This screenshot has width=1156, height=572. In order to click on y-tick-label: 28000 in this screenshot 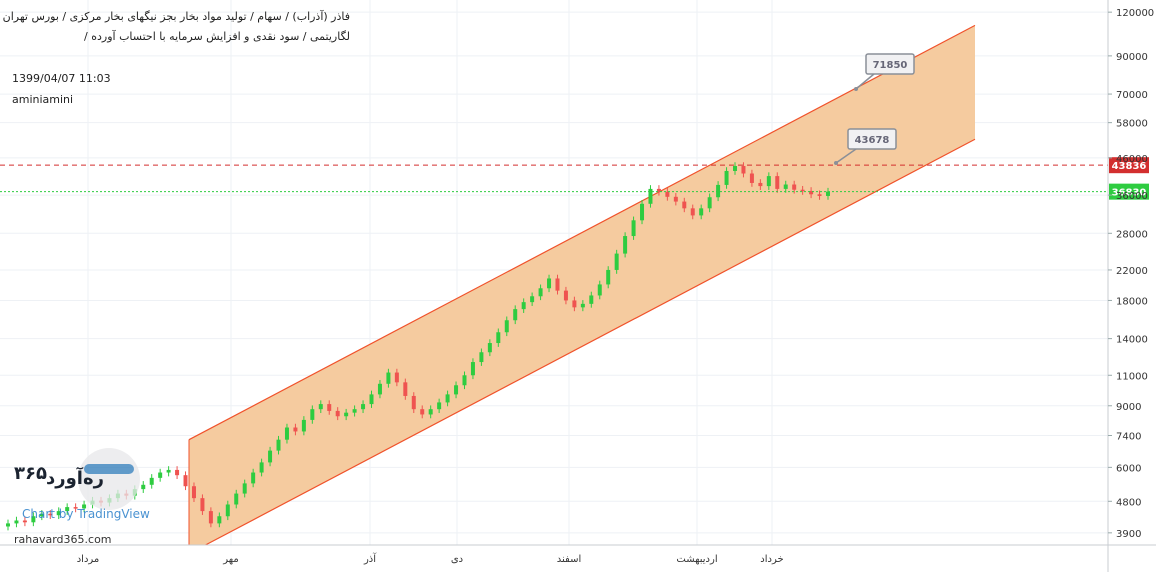, I will do `click(1132, 234)`.